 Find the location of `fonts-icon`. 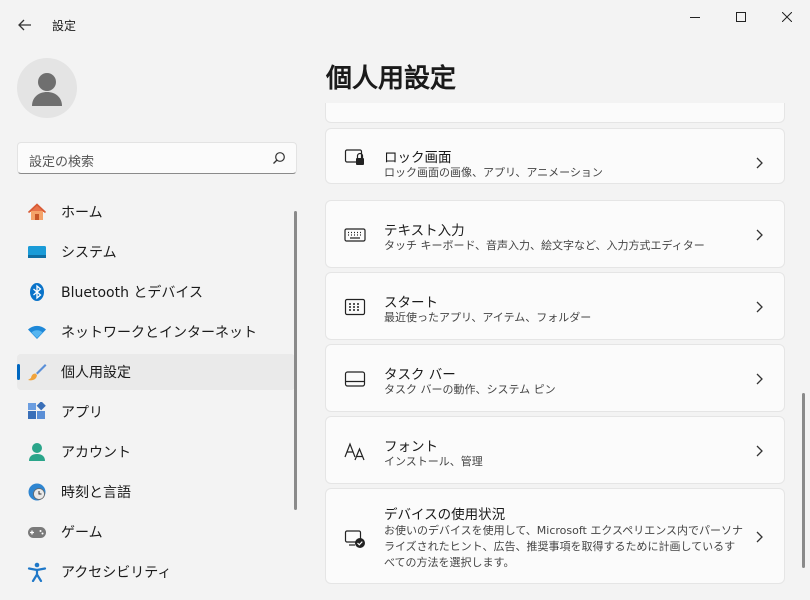

fonts-icon is located at coordinates (355, 451).